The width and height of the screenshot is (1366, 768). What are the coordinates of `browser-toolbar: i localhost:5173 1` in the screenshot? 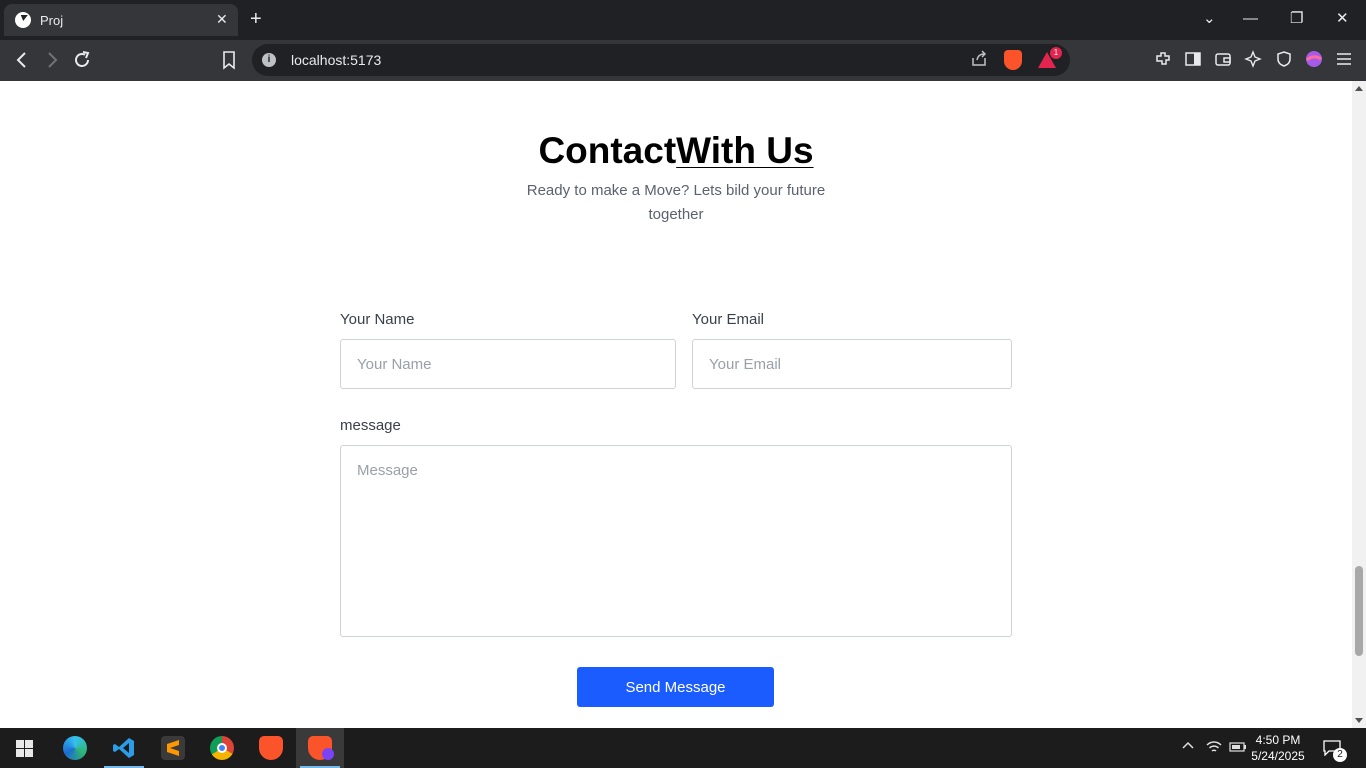 It's located at (683, 60).